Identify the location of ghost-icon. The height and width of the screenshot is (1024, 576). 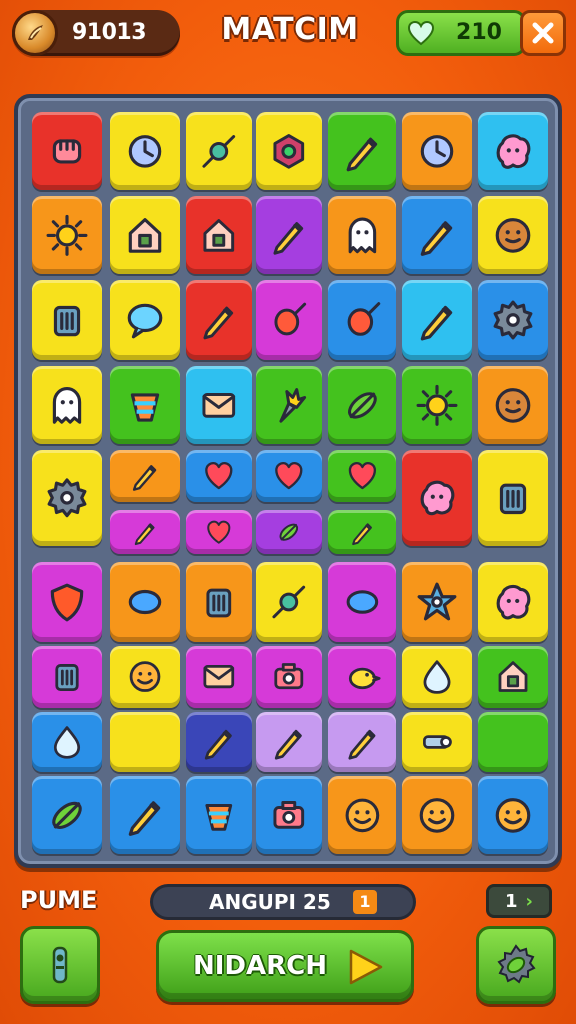
(362, 235).